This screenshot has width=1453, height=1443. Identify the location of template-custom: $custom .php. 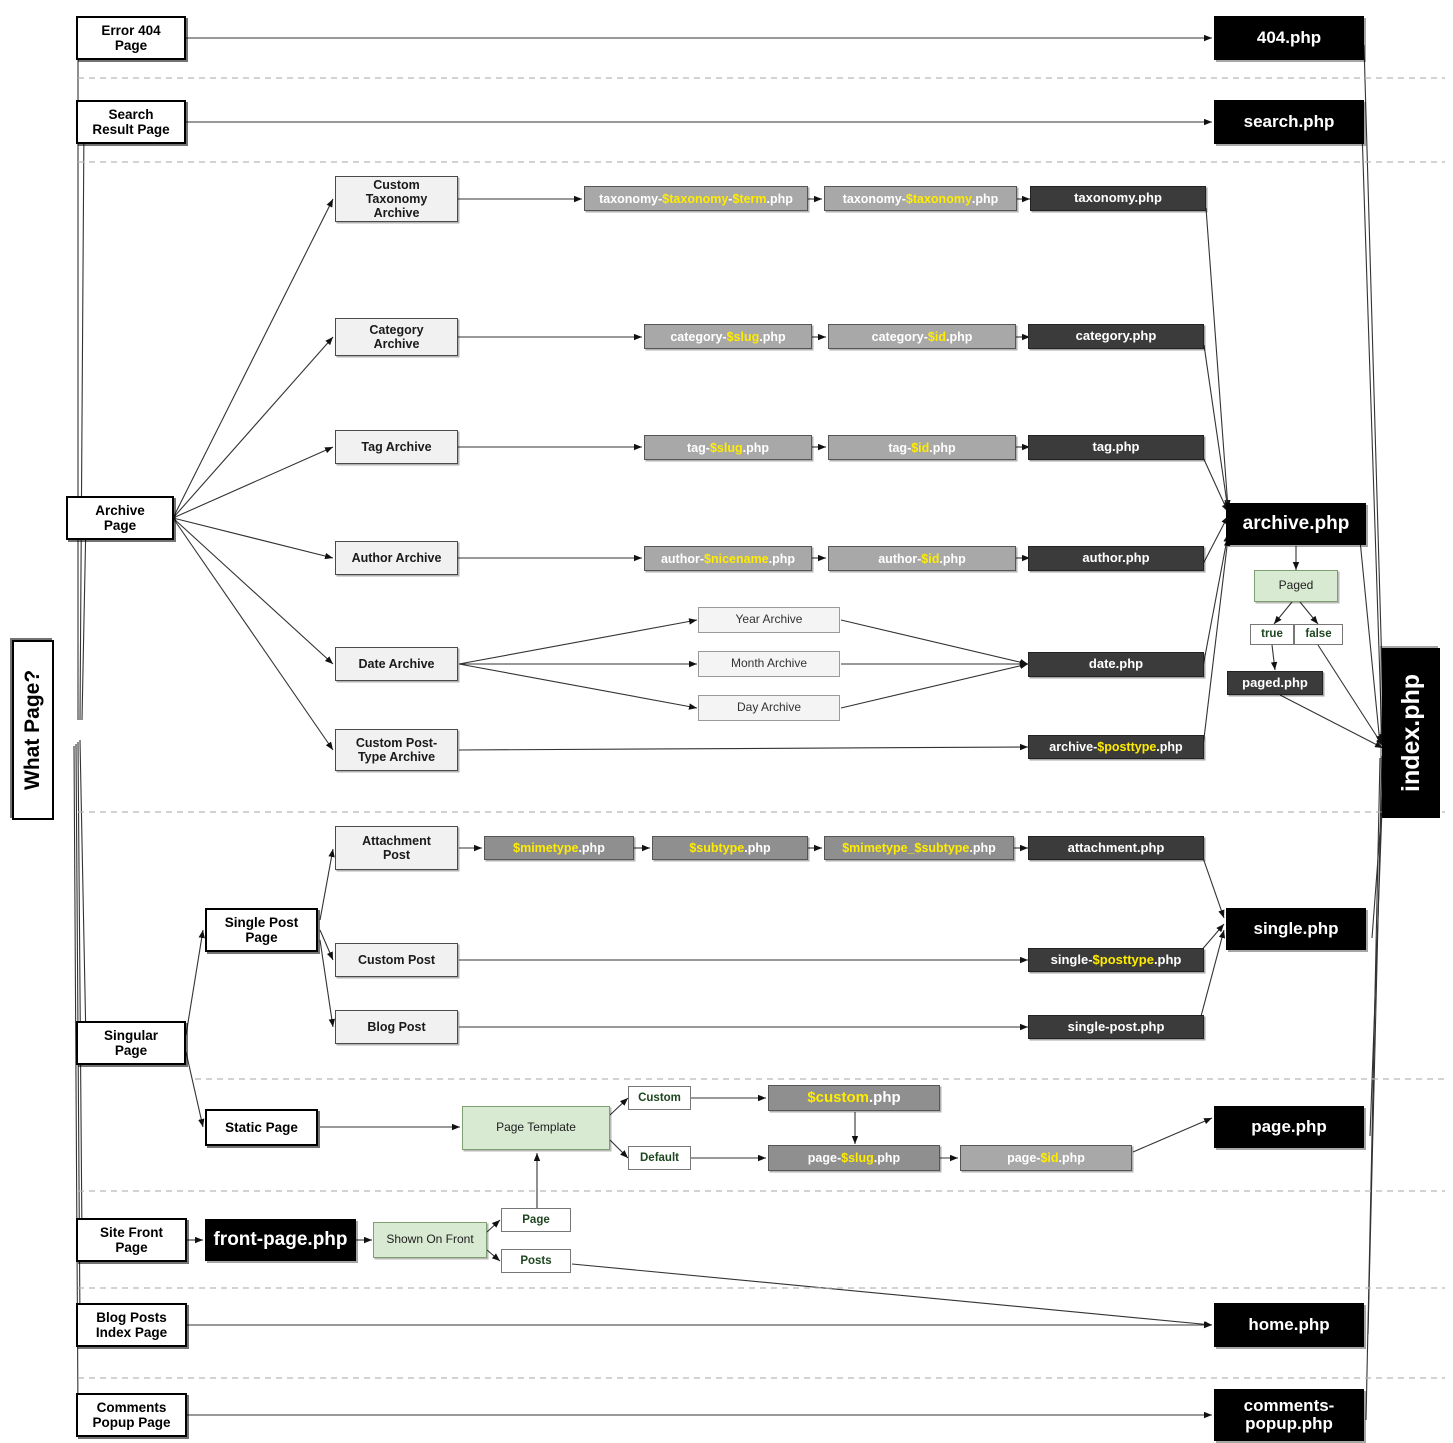
(854, 1098).